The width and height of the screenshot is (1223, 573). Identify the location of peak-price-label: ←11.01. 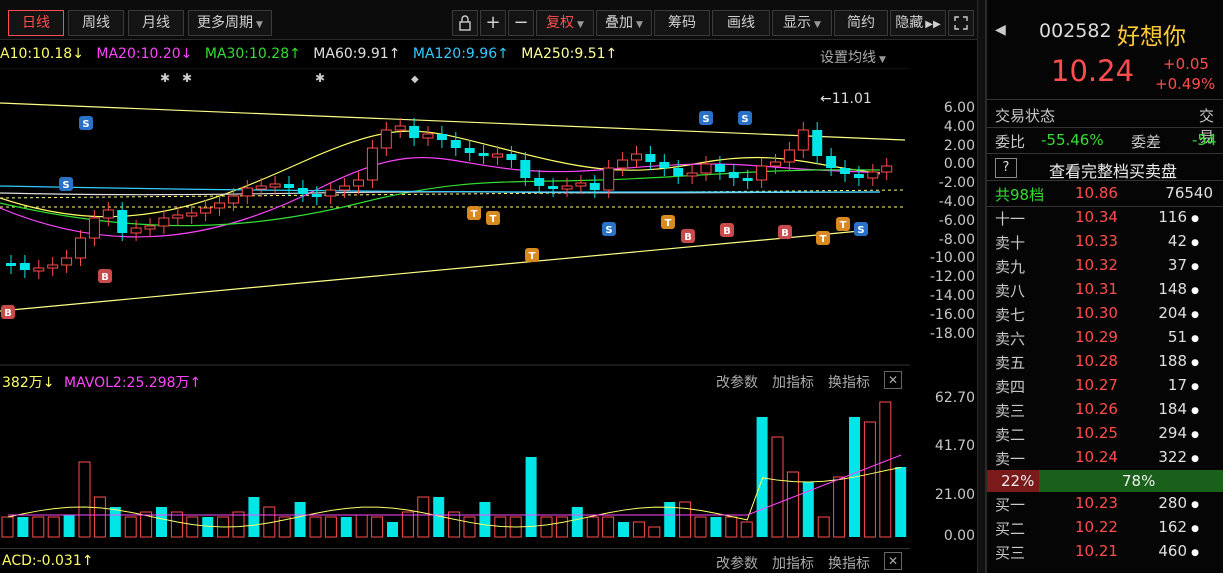
(846, 99).